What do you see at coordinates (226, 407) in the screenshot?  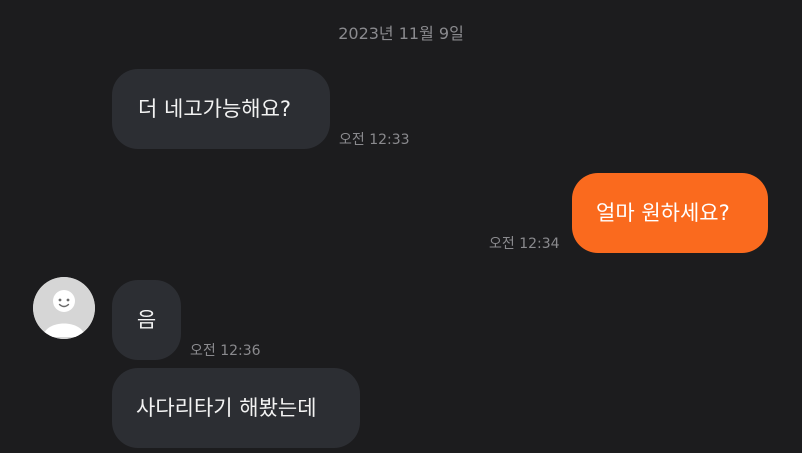 I see `message-text: 사다리타기 해봤는데` at bounding box center [226, 407].